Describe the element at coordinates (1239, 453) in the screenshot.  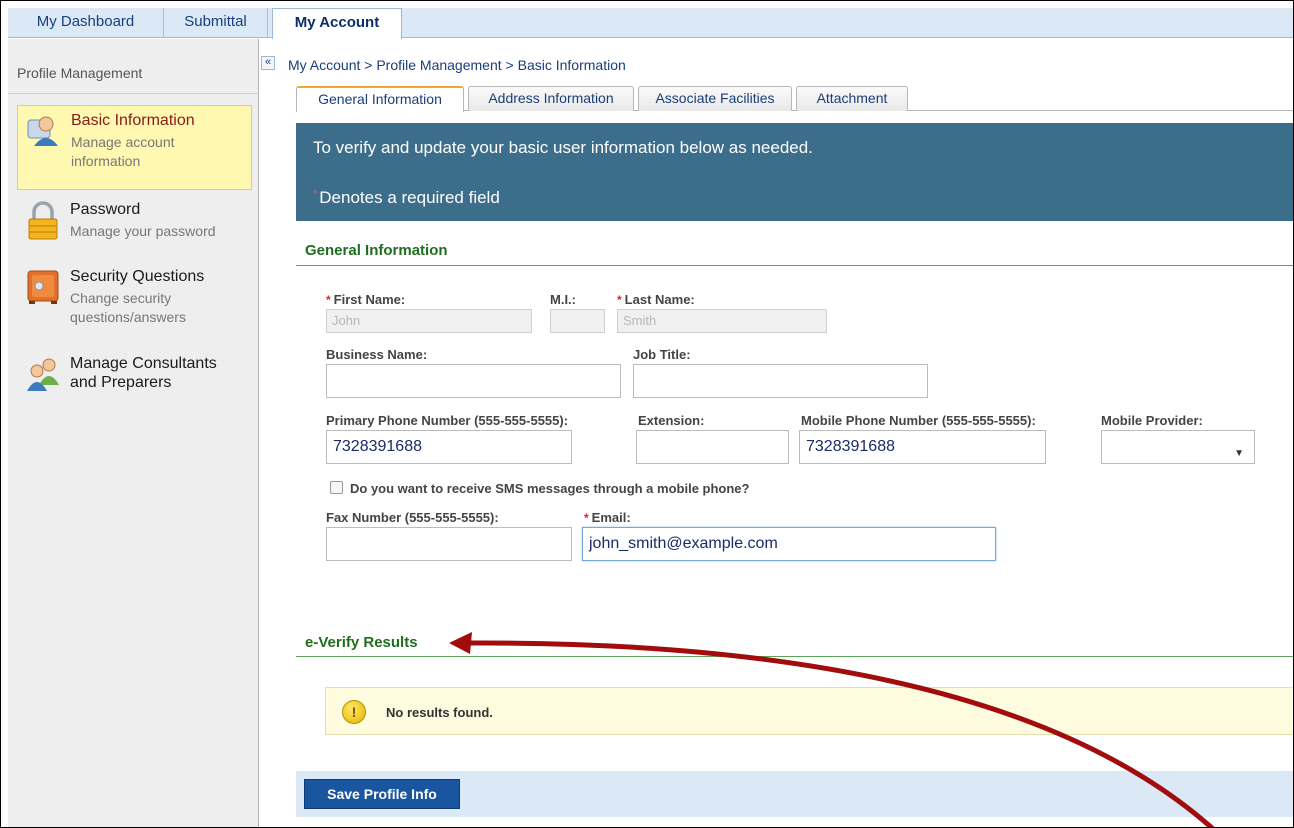
I see `dropdown-arrow-icon: ▼` at that location.